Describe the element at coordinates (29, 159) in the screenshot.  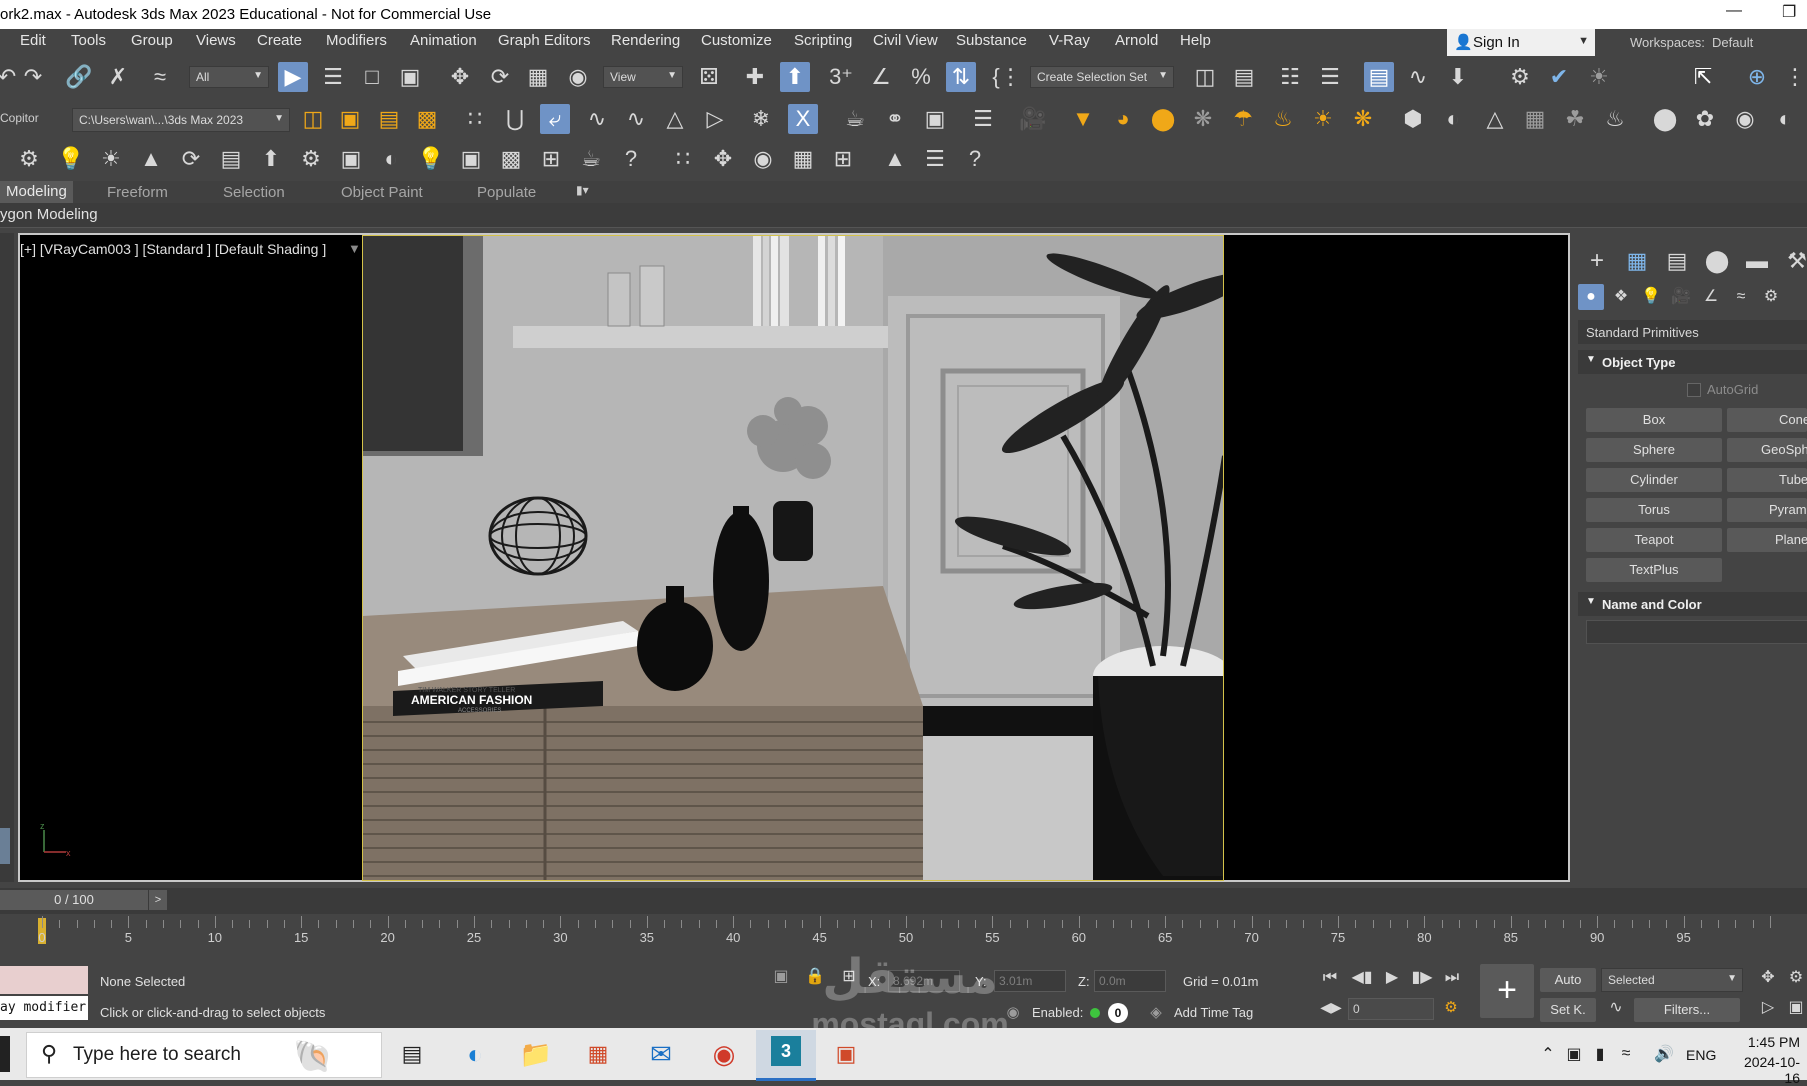
I see `vray-camera-icon: ⚙` at that location.